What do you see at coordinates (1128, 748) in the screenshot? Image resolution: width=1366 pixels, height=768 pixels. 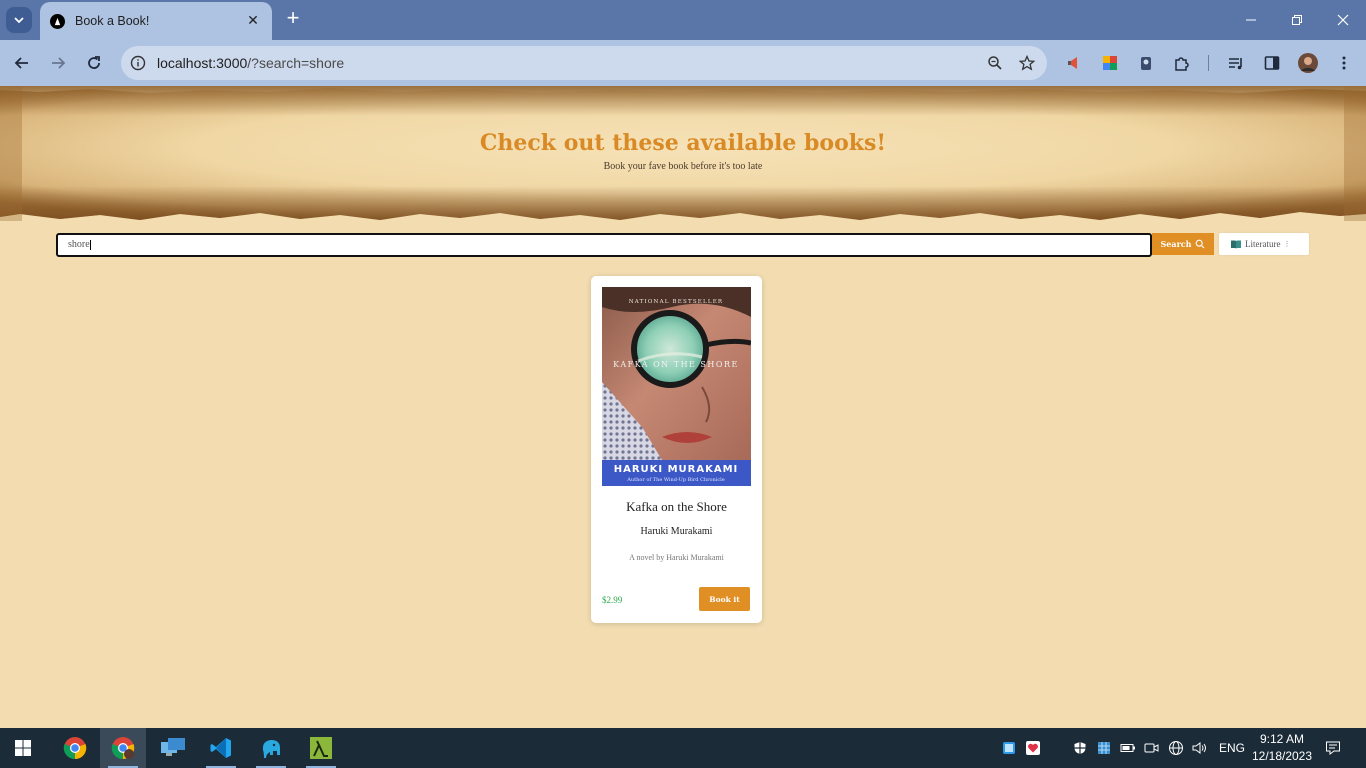 I see `battery-icon` at bounding box center [1128, 748].